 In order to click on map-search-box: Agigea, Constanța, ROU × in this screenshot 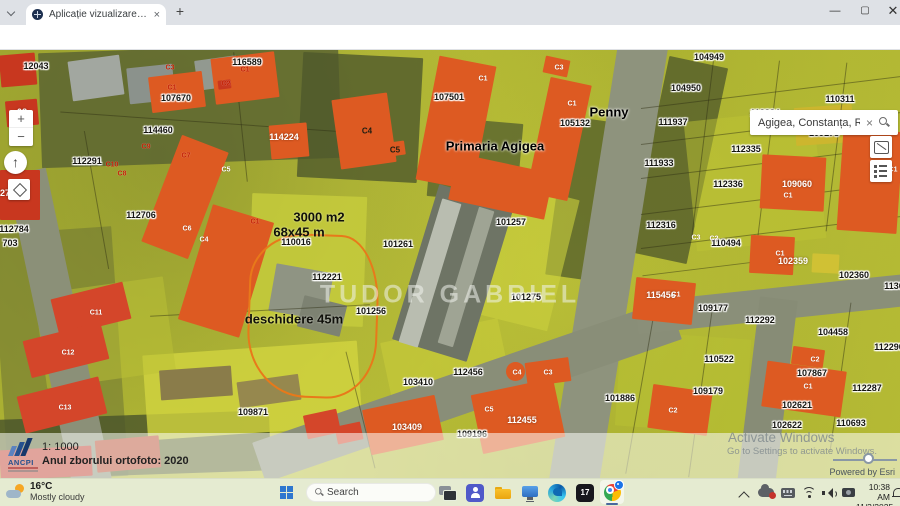, I will do `click(824, 122)`.